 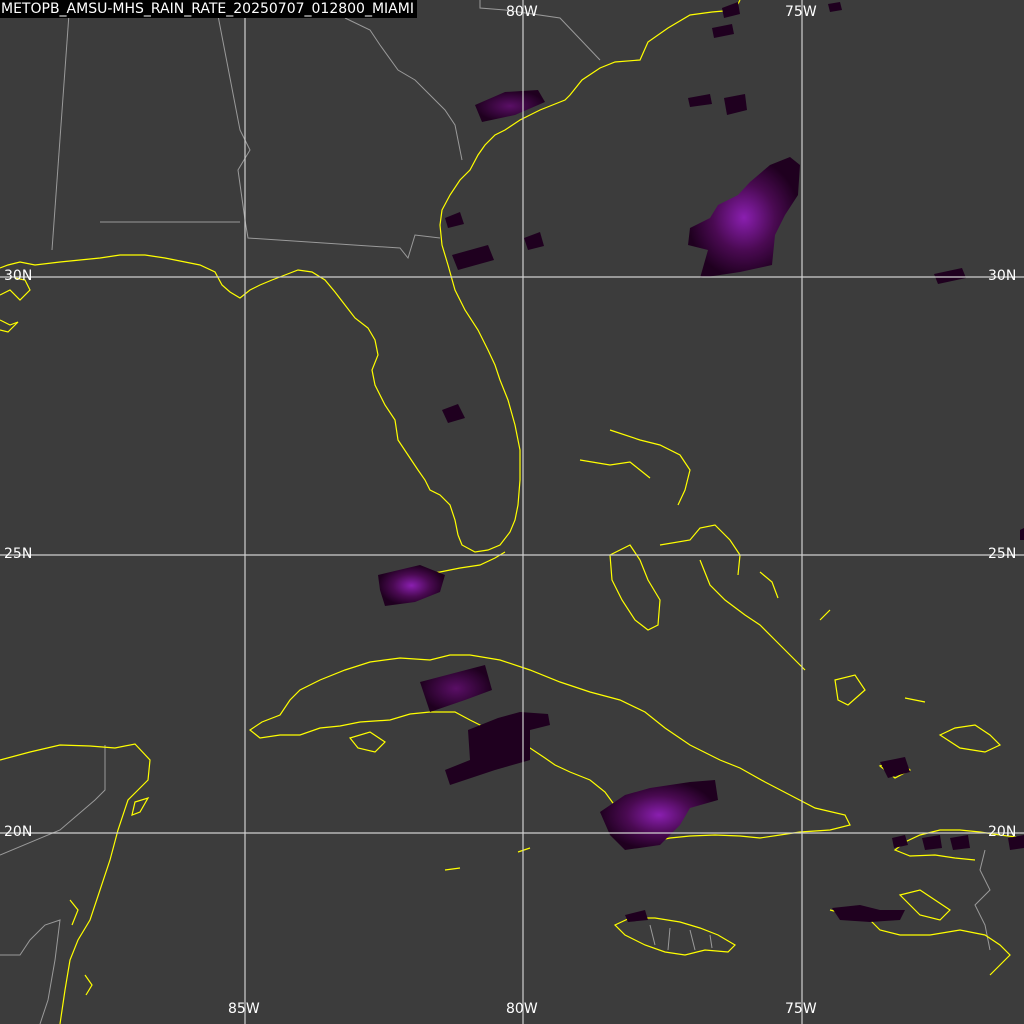 I want to click on lat-label-right-20n: 20N, so click(x=1002, y=832).